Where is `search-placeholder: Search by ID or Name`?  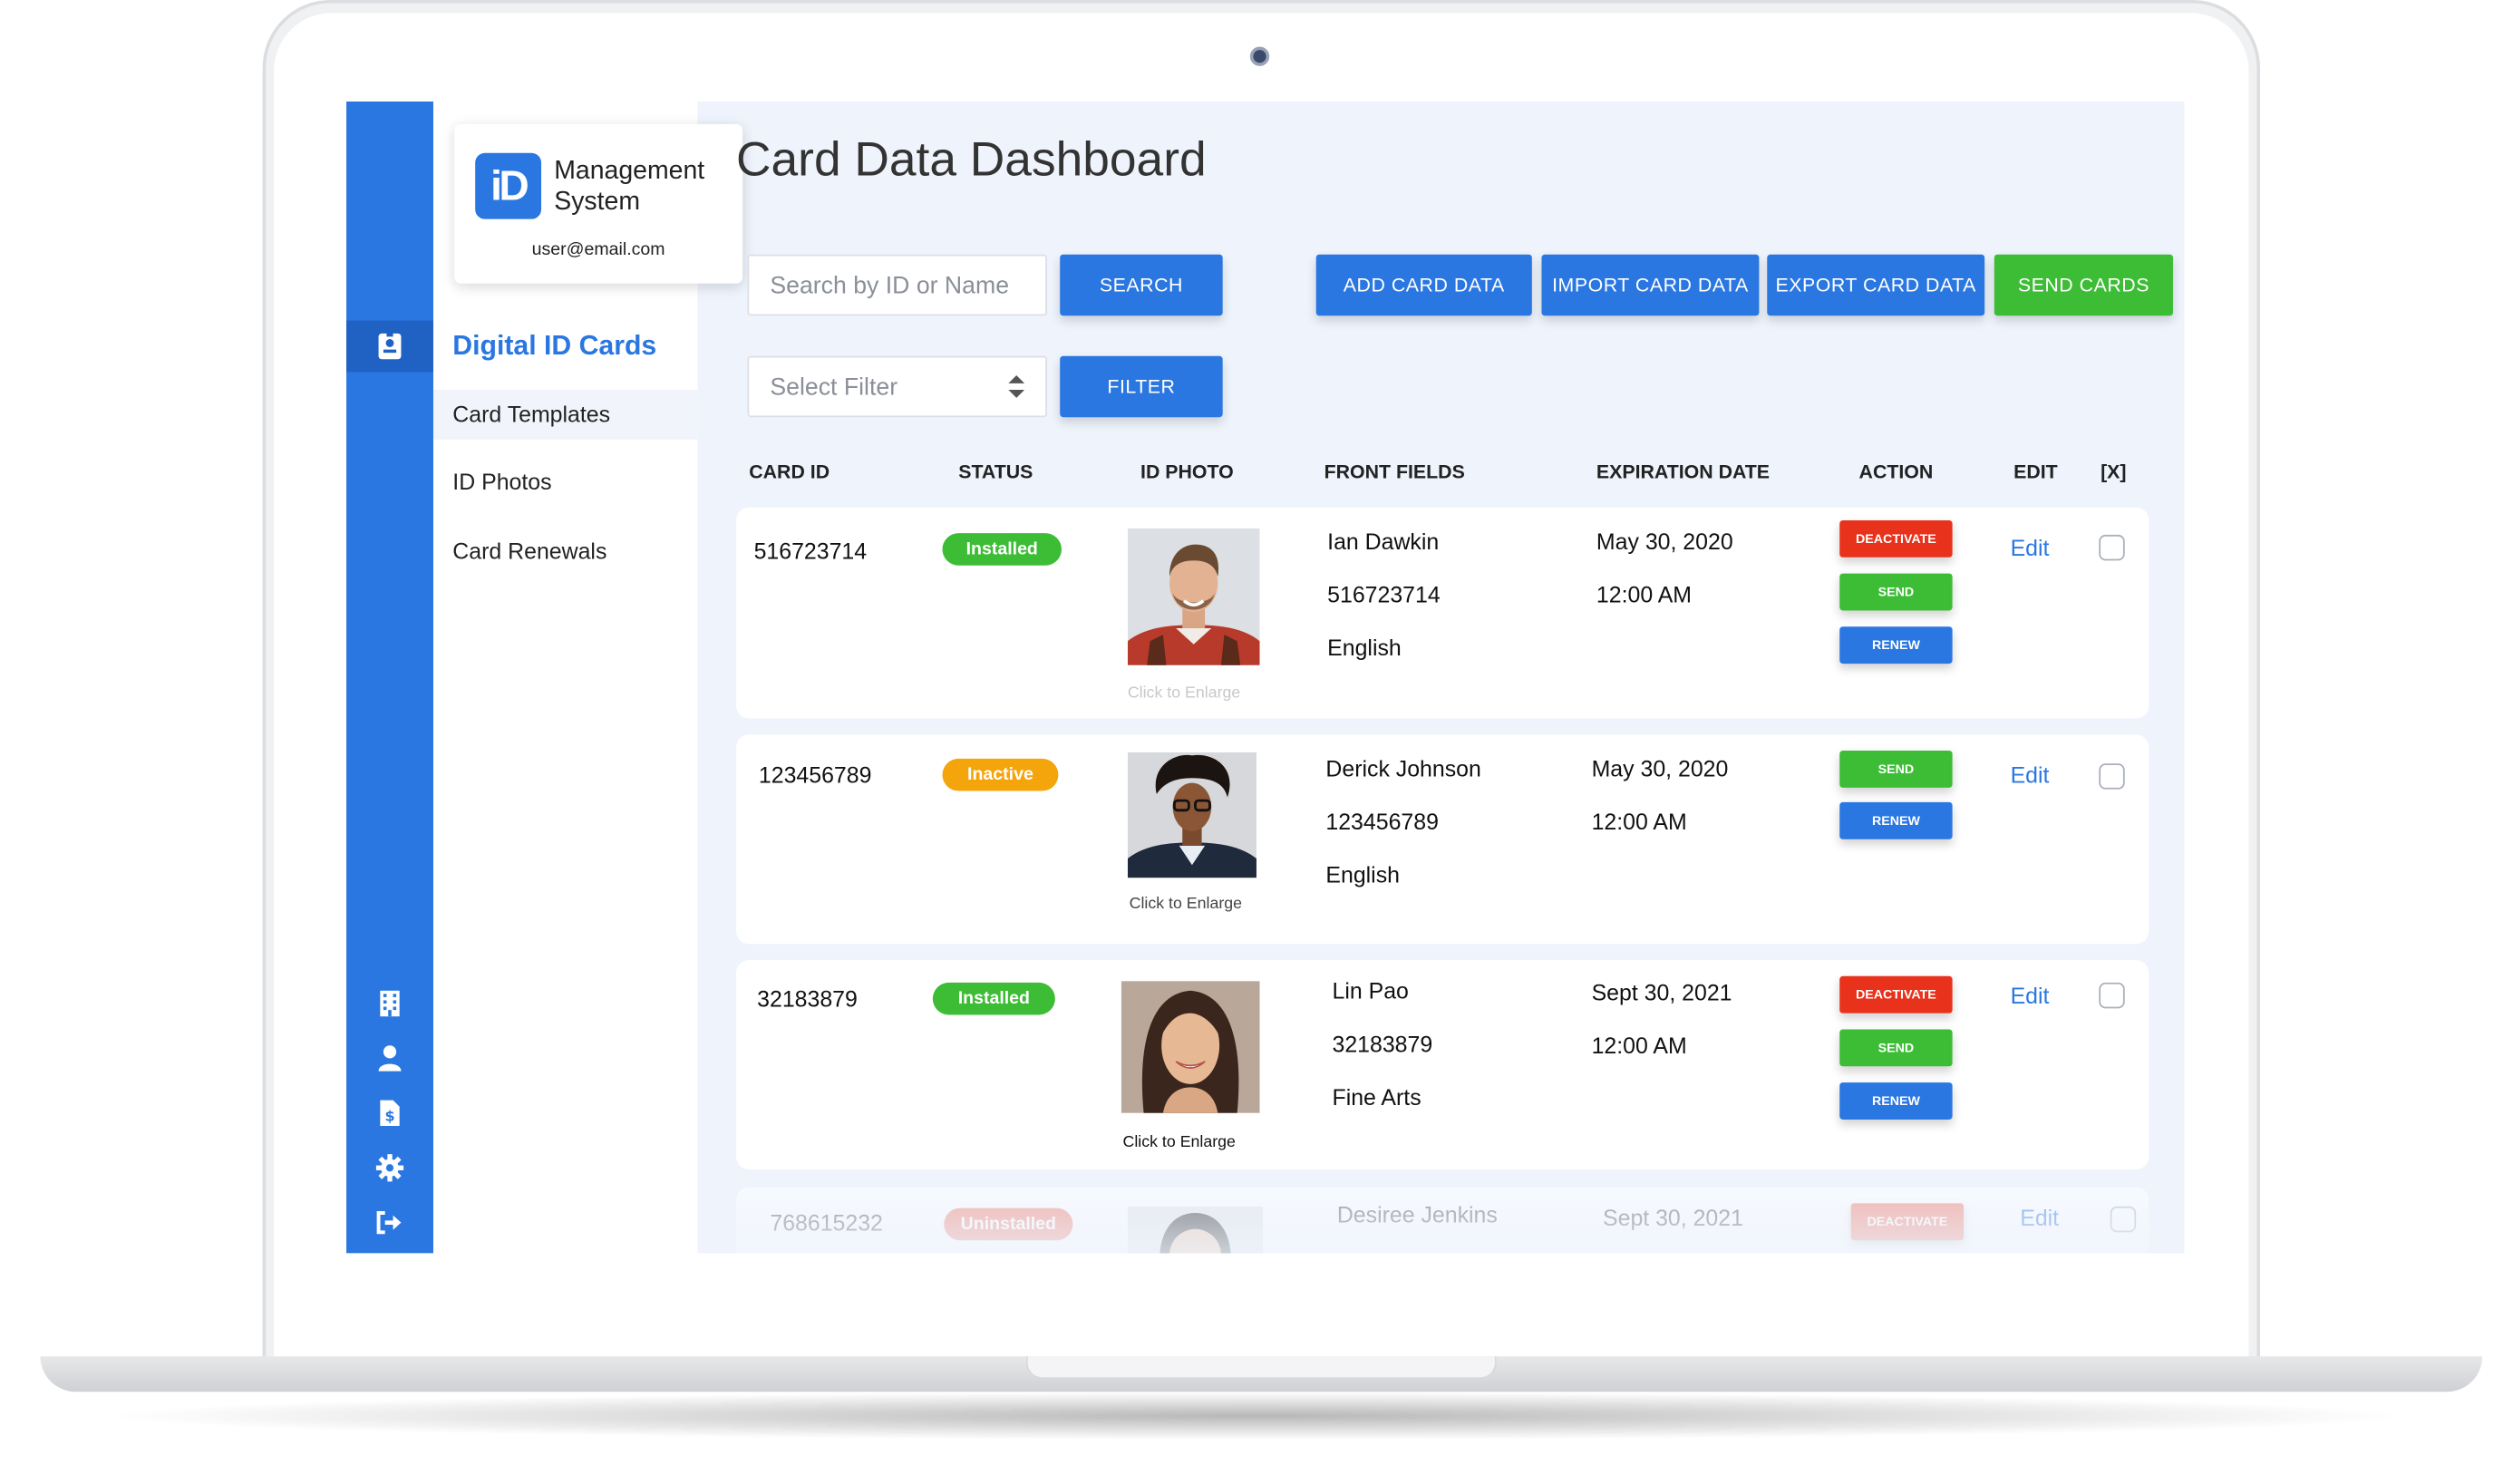 search-placeholder: Search by ID or Name is located at coordinates (890, 285).